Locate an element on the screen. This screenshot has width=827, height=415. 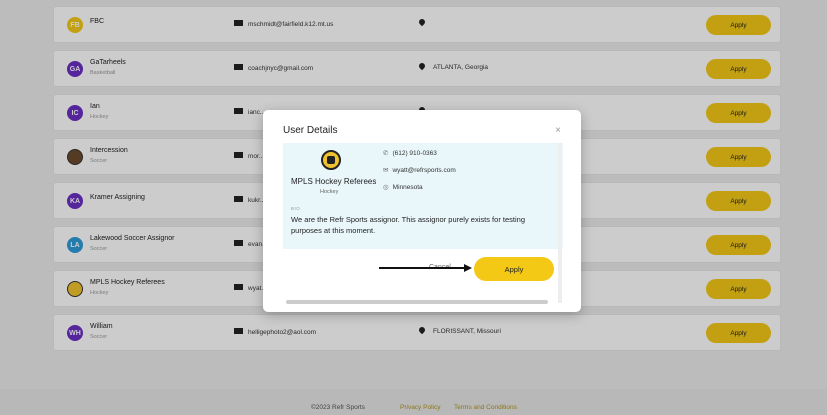
location-row: ◎ Minnesota is located at coordinates (403, 187).